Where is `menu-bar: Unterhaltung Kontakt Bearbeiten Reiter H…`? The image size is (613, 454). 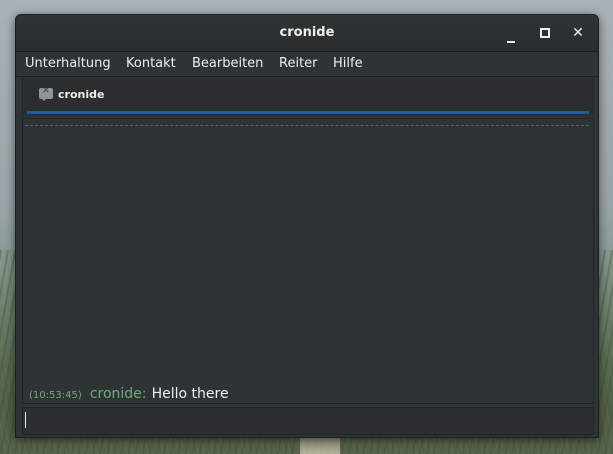
menu-bar: Unterhaltung Kontakt Bearbeiten Reiter H… is located at coordinates (307, 64).